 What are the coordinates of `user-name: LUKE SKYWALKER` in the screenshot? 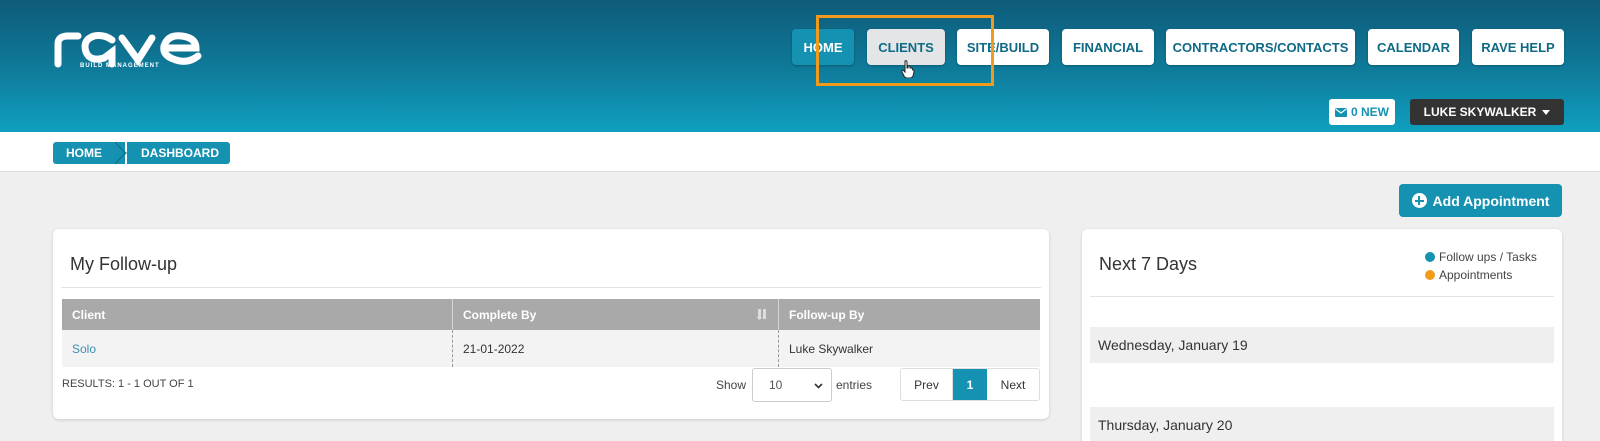 It's located at (1480, 112).